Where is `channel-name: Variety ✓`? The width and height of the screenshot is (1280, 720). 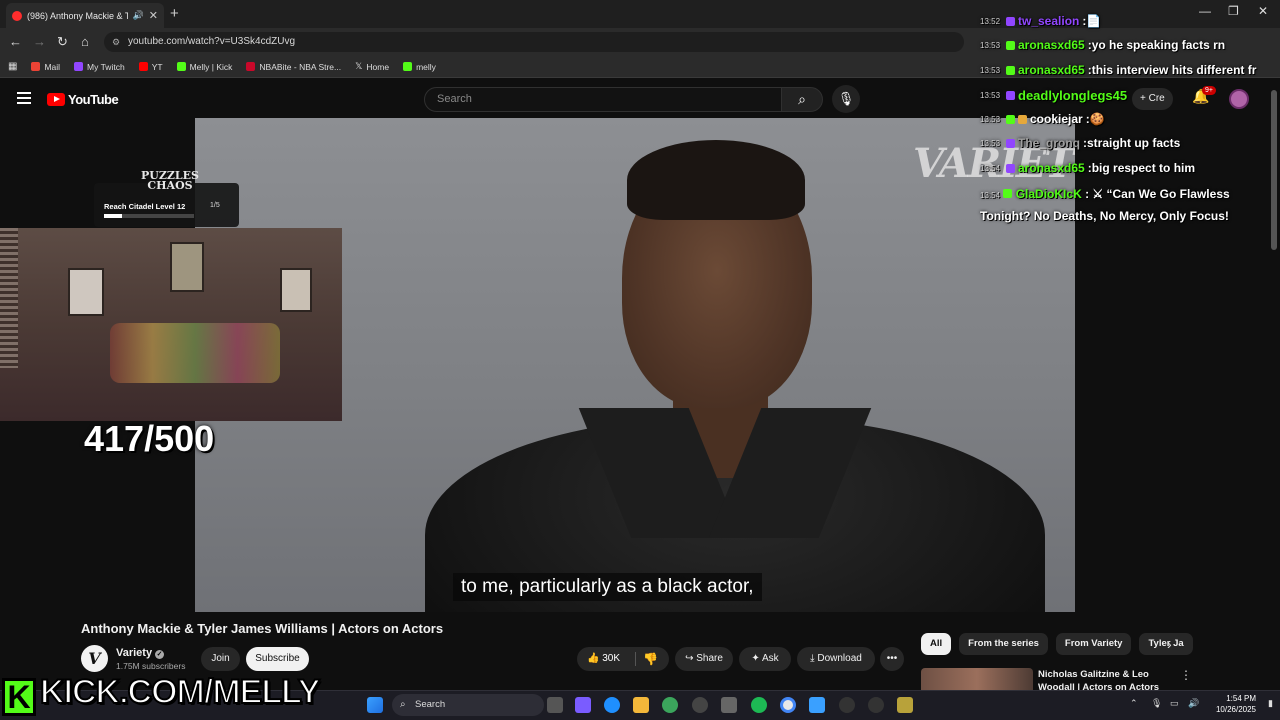 channel-name: Variety ✓ is located at coordinates (140, 653).